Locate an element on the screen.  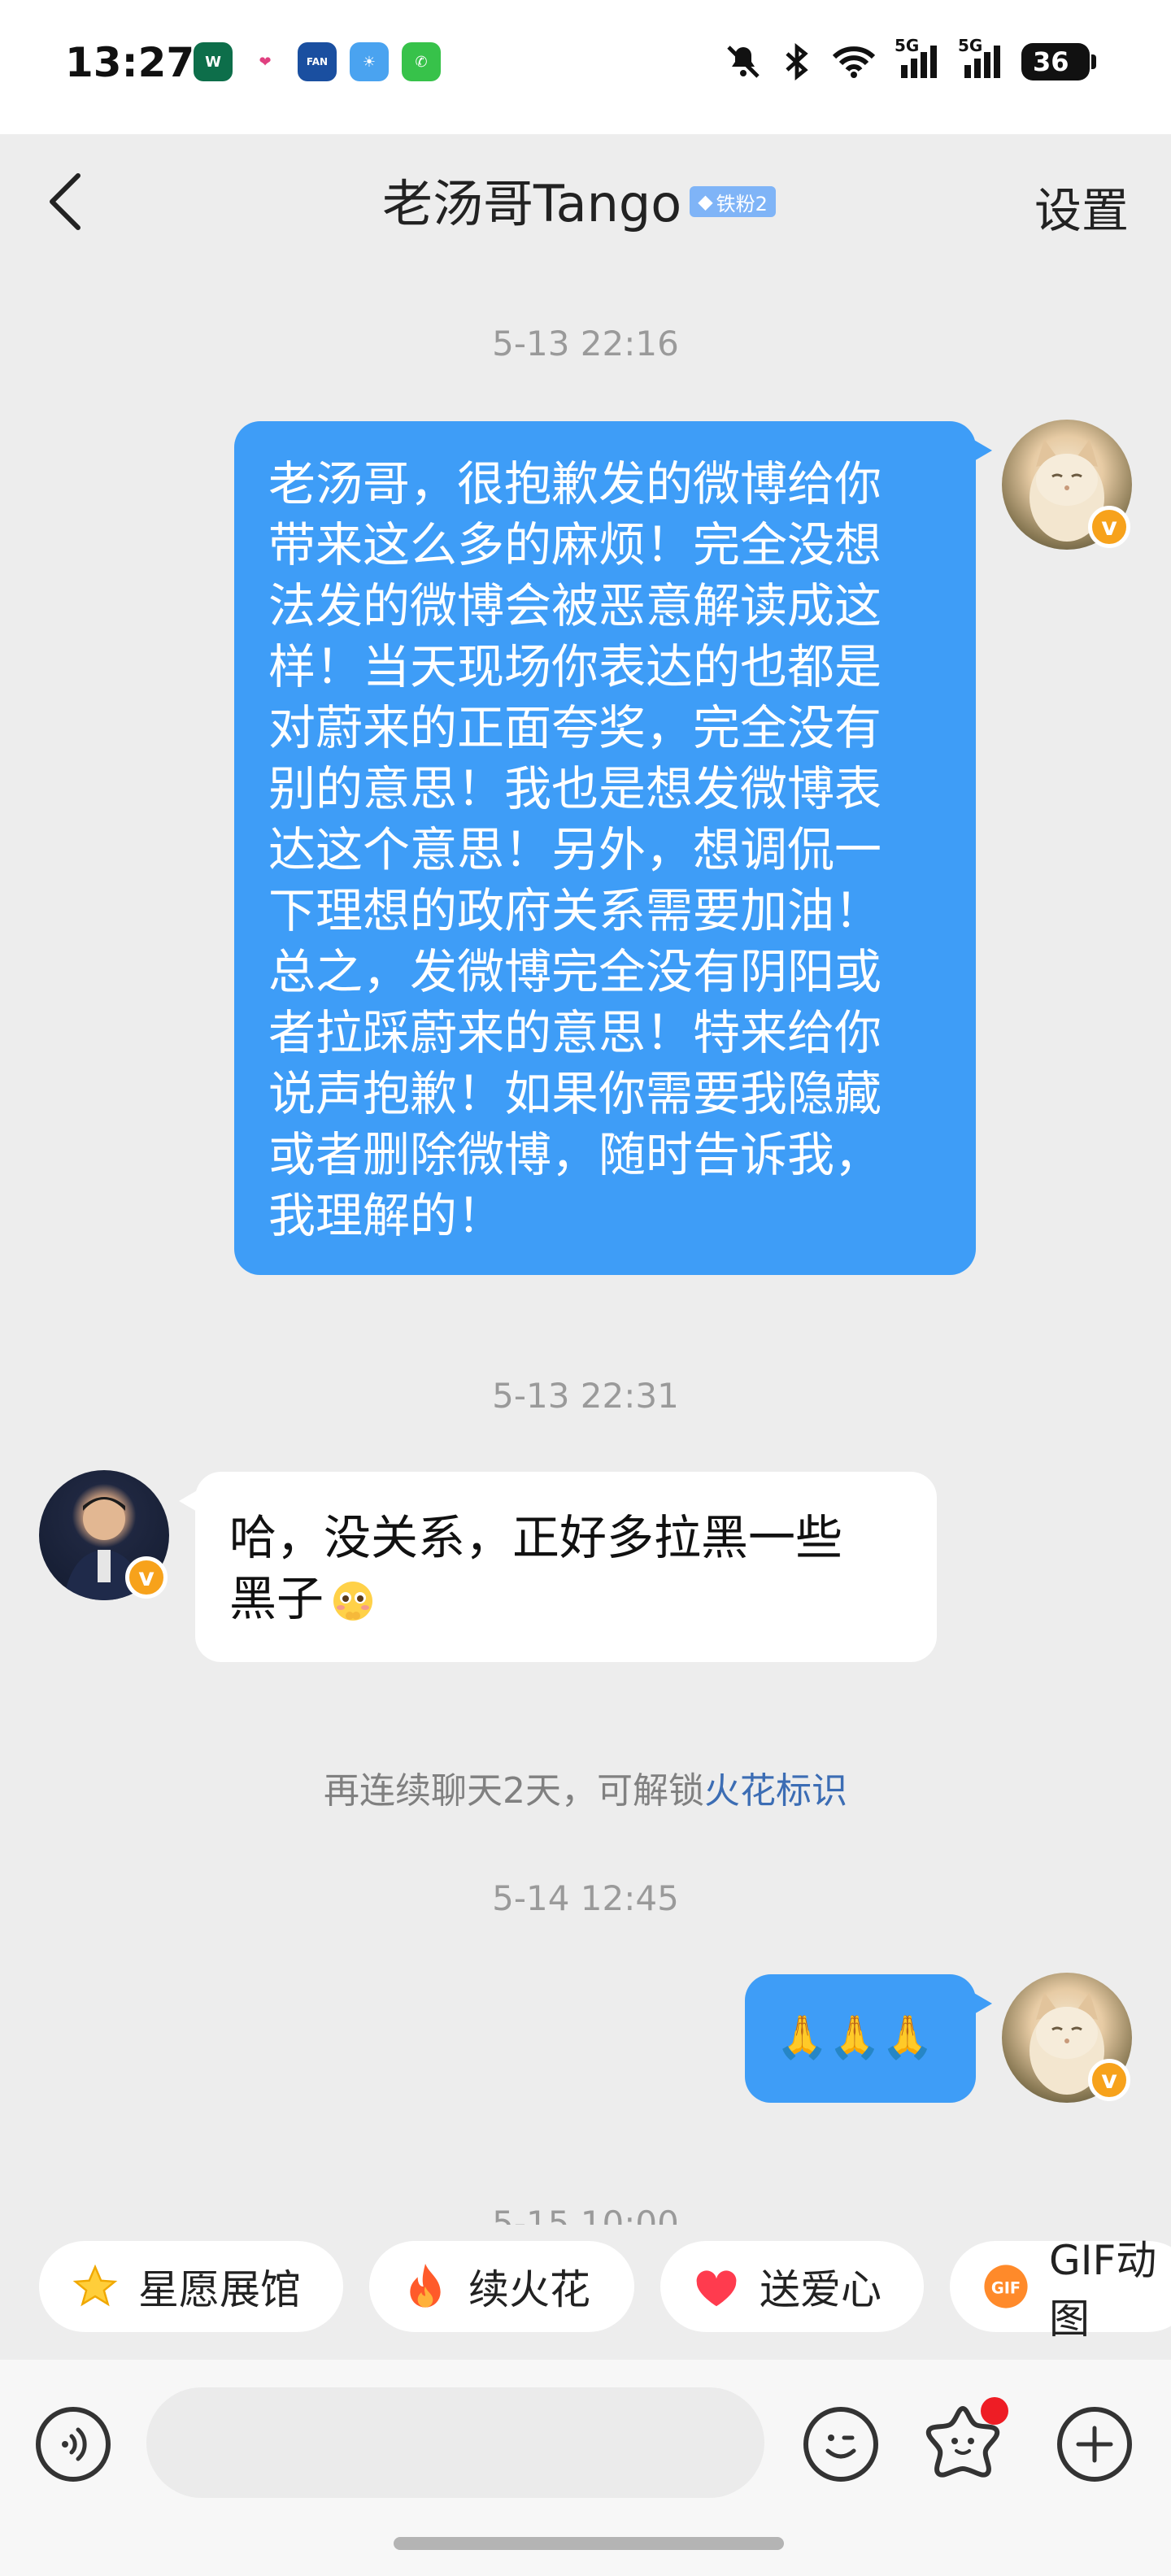
spark-badge-link: 火花标识 is located at coordinates (776, 1791).